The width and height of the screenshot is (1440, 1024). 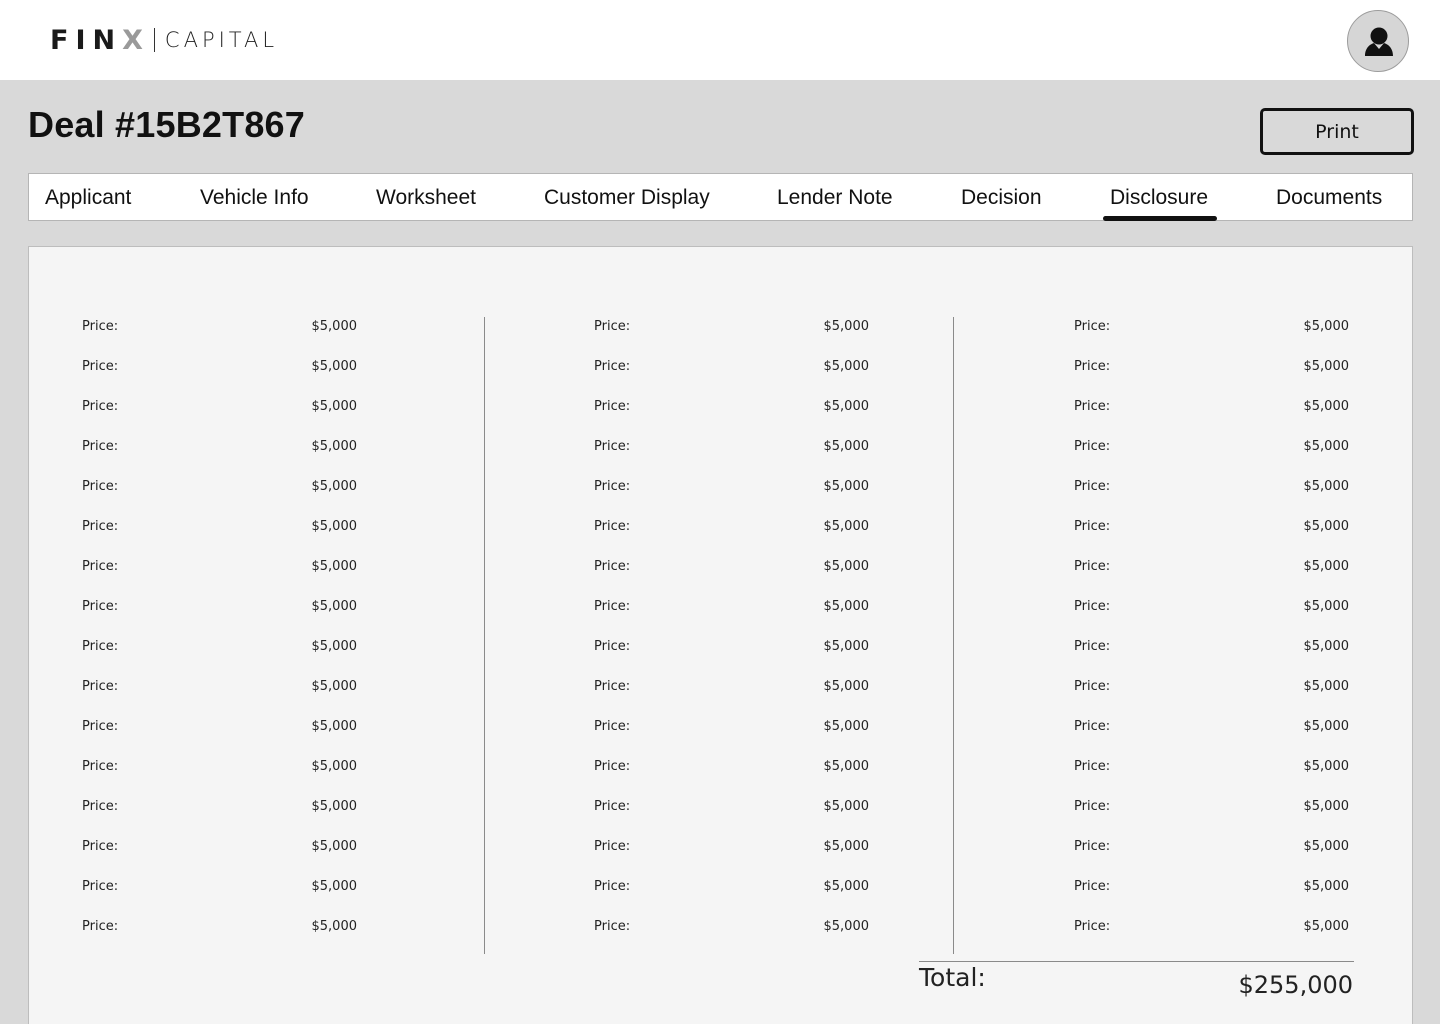 What do you see at coordinates (1160, 218) in the screenshot?
I see `active-tab-indicator` at bounding box center [1160, 218].